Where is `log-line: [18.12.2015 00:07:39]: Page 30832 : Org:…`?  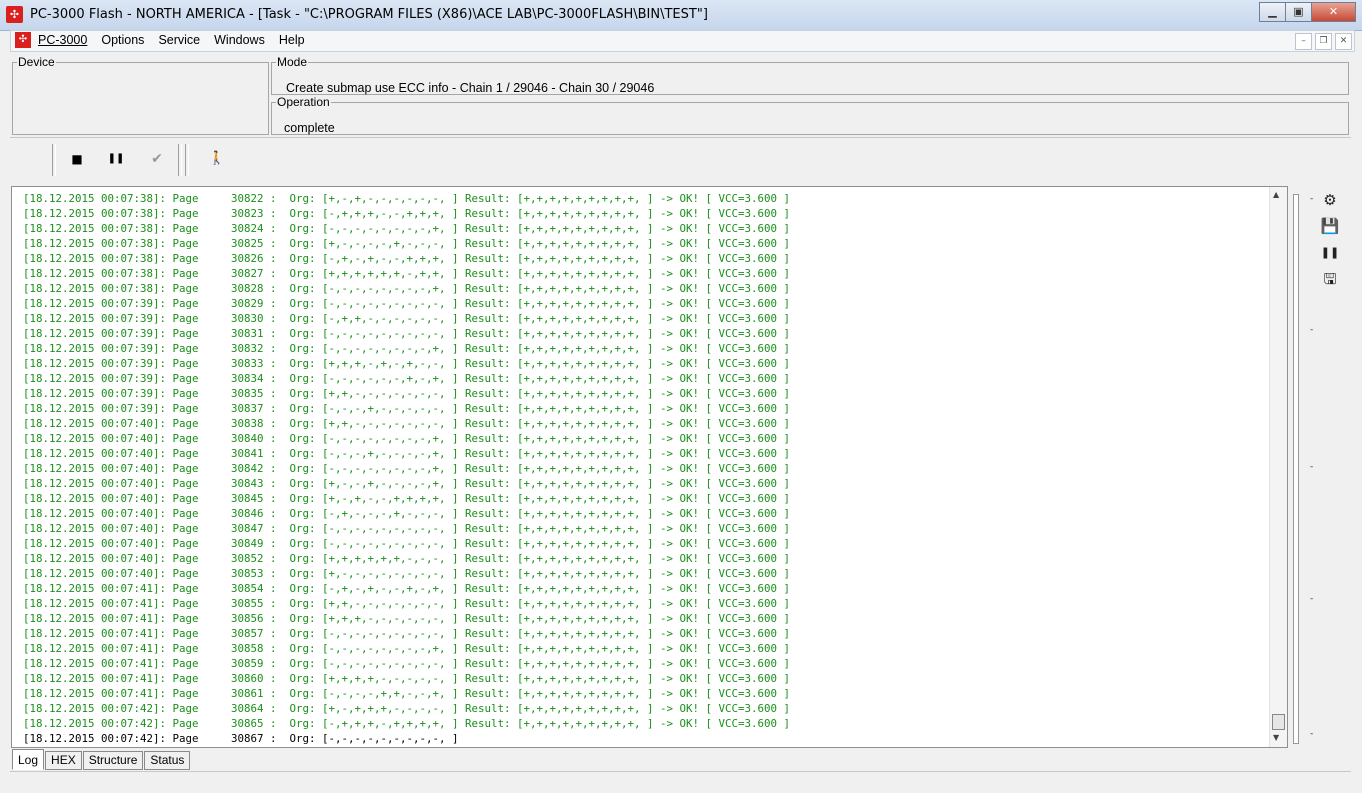
log-line: [18.12.2015 00:07:39]: Page 30832 : Org:… is located at coordinates (407, 348).